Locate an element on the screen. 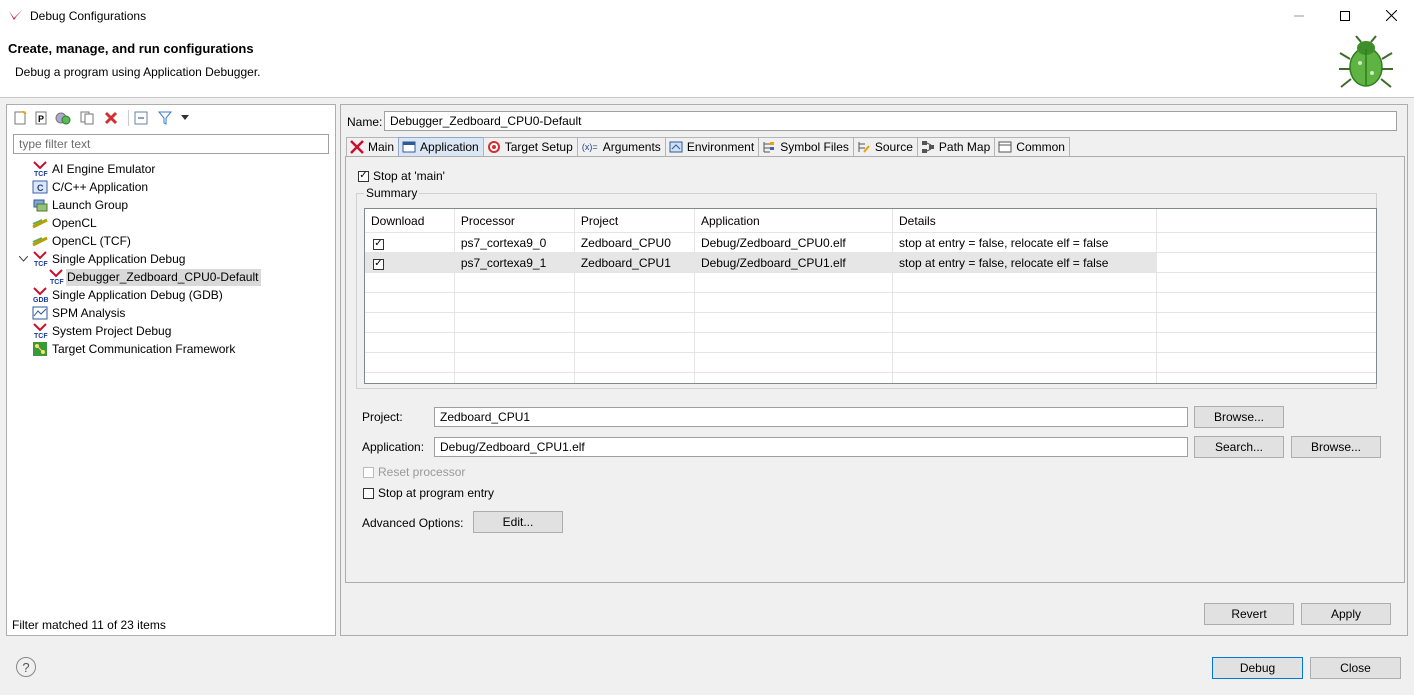  tree-item-debugger-zedboard-cpu0-default: TCF Debugger_Zedboard_CPU0-Default is located at coordinates (171, 277).